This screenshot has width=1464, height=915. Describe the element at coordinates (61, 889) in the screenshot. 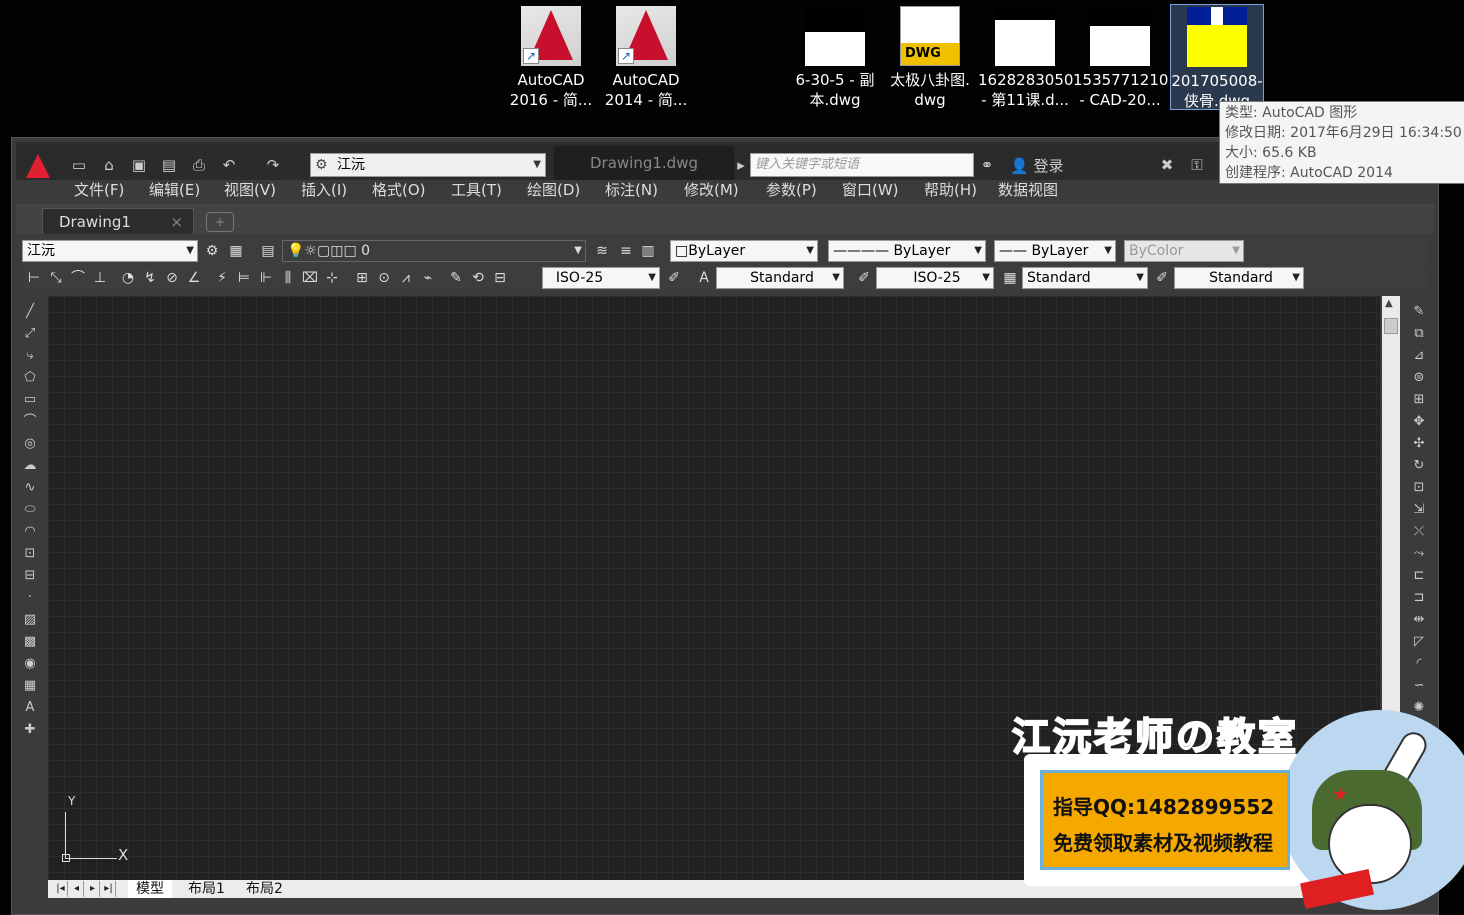

I see `first-tab-icon: |◂` at that location.